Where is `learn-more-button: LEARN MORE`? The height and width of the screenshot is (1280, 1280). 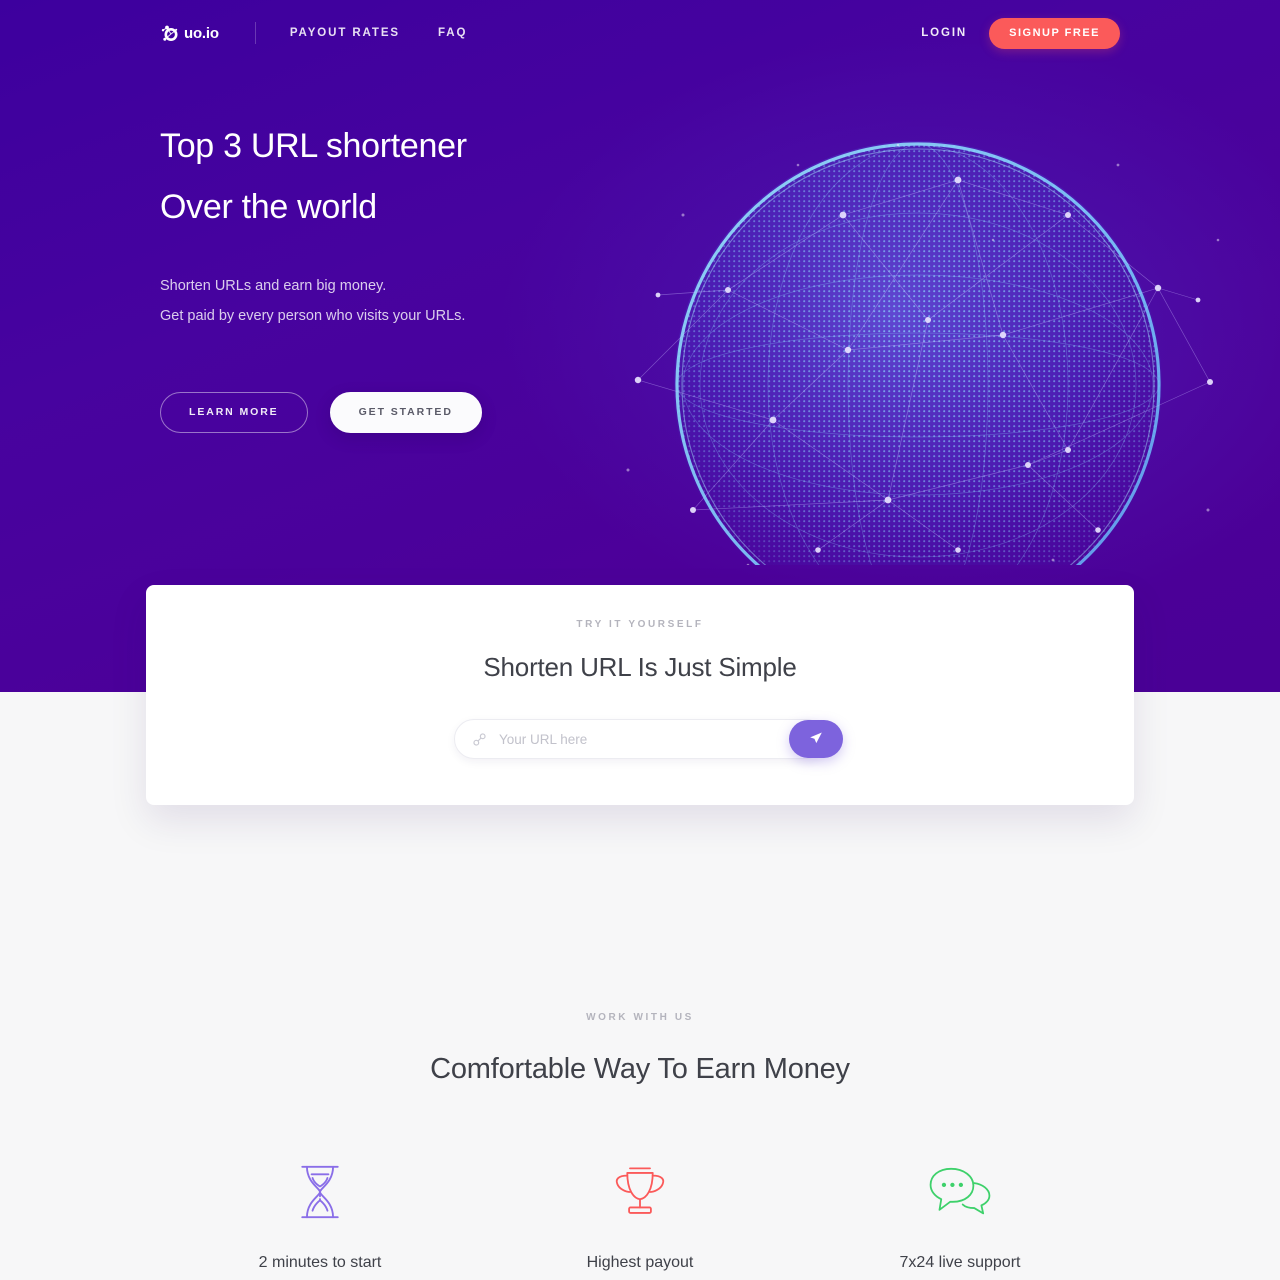 learn-more-button: LEARN MORE is located at coordinates (234, 413).